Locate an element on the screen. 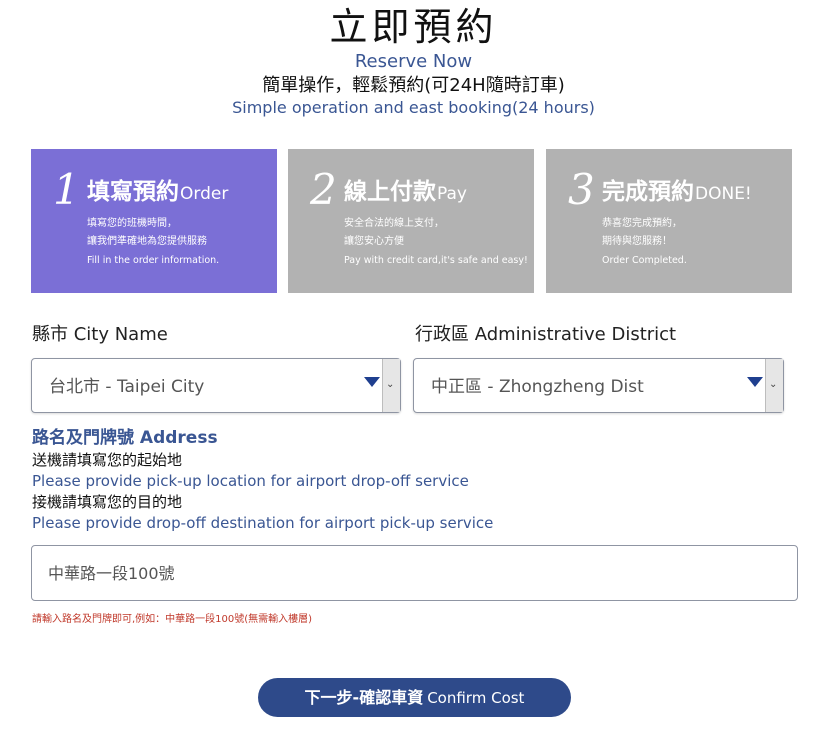 Image resolution: width=827 pixels, height=741 pixels. district-select-value: 中正區 - Zhongzheng Dist is located at coordinates (537, 387).